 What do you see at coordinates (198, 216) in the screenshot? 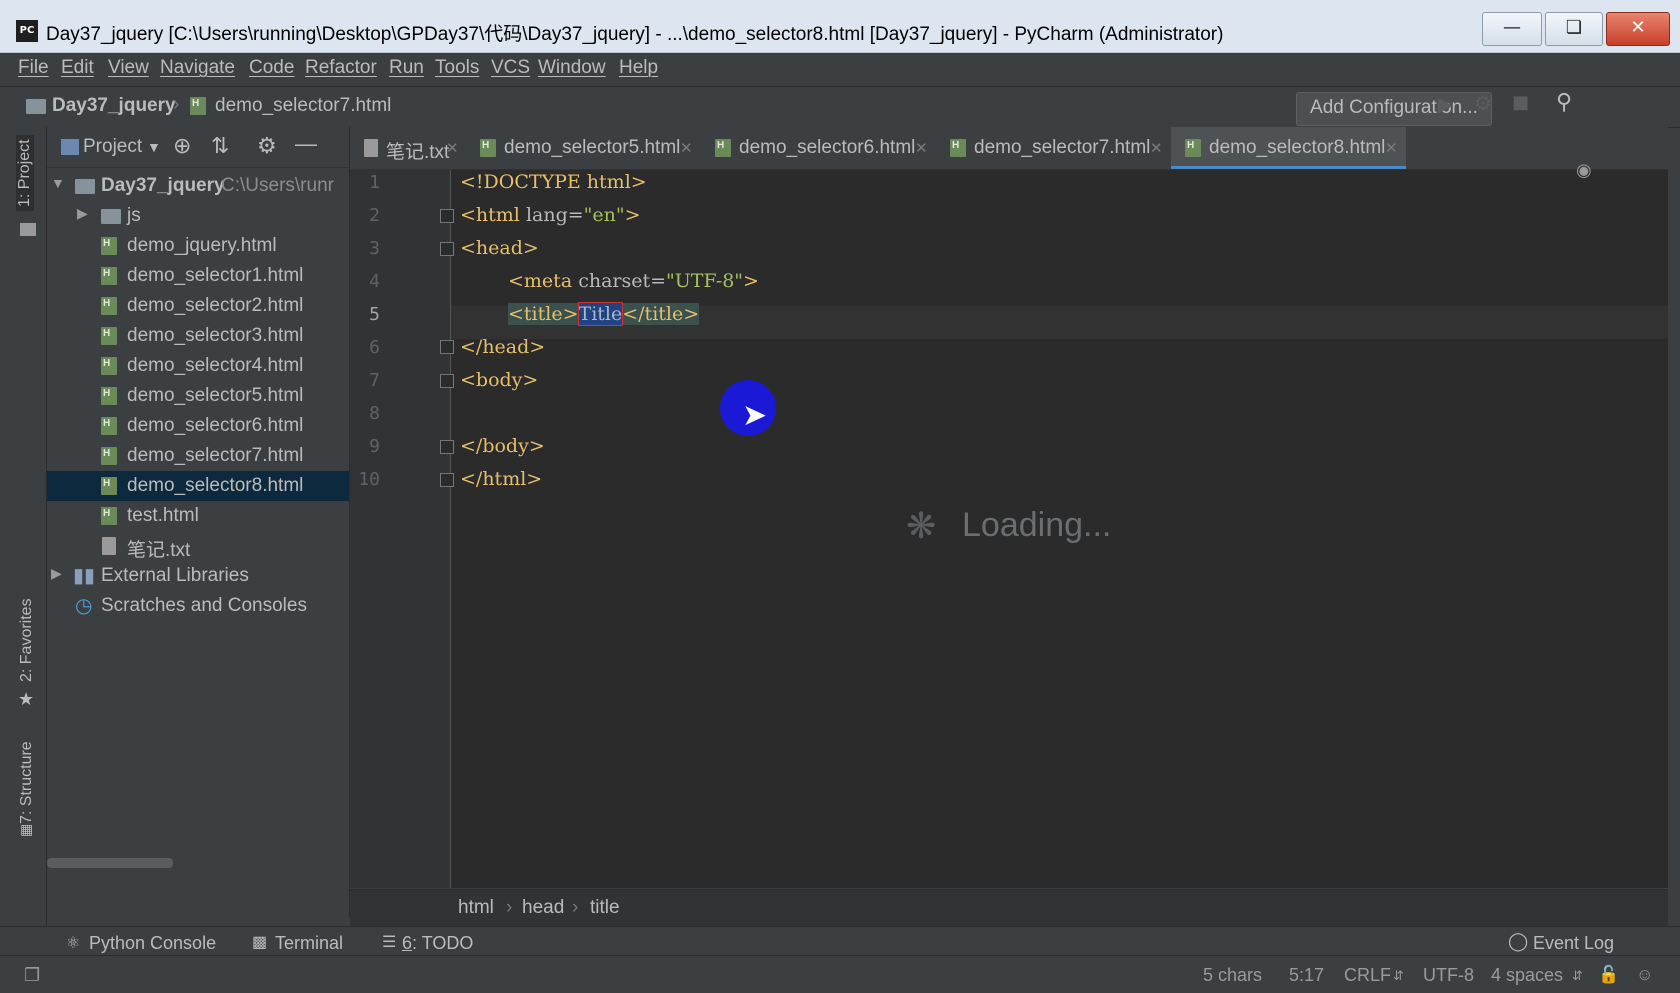
I see `tree-item-js: ▶ js` at bounding box center [198, 216].